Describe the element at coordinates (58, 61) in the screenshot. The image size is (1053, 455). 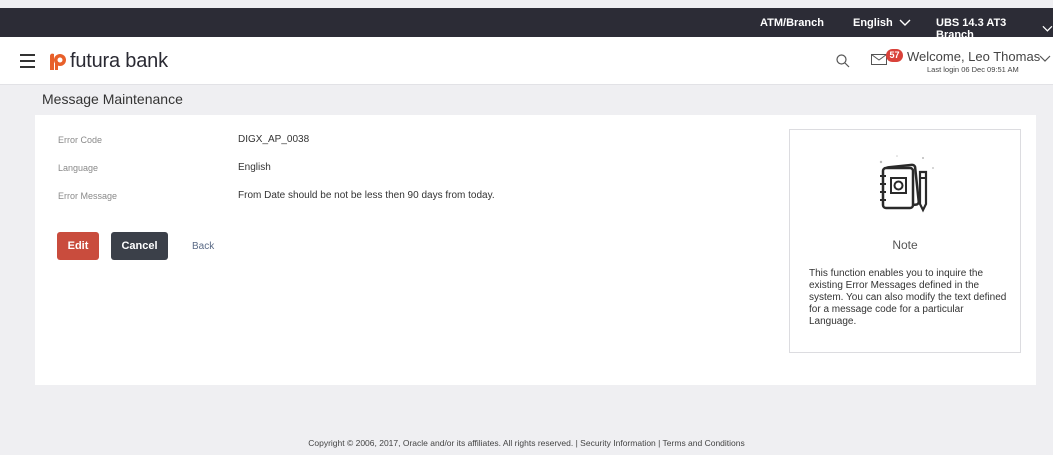
I see `futura-logo-icon` at that location.